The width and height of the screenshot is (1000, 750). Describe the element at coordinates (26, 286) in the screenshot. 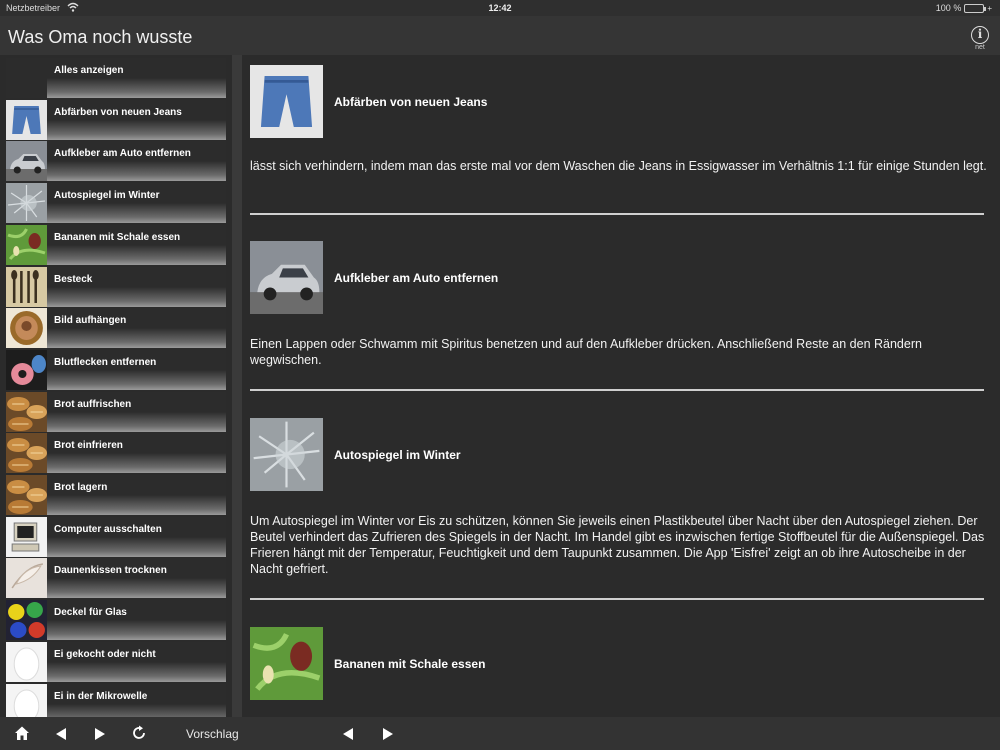

I see `cutlery-thumbnail` at that location.